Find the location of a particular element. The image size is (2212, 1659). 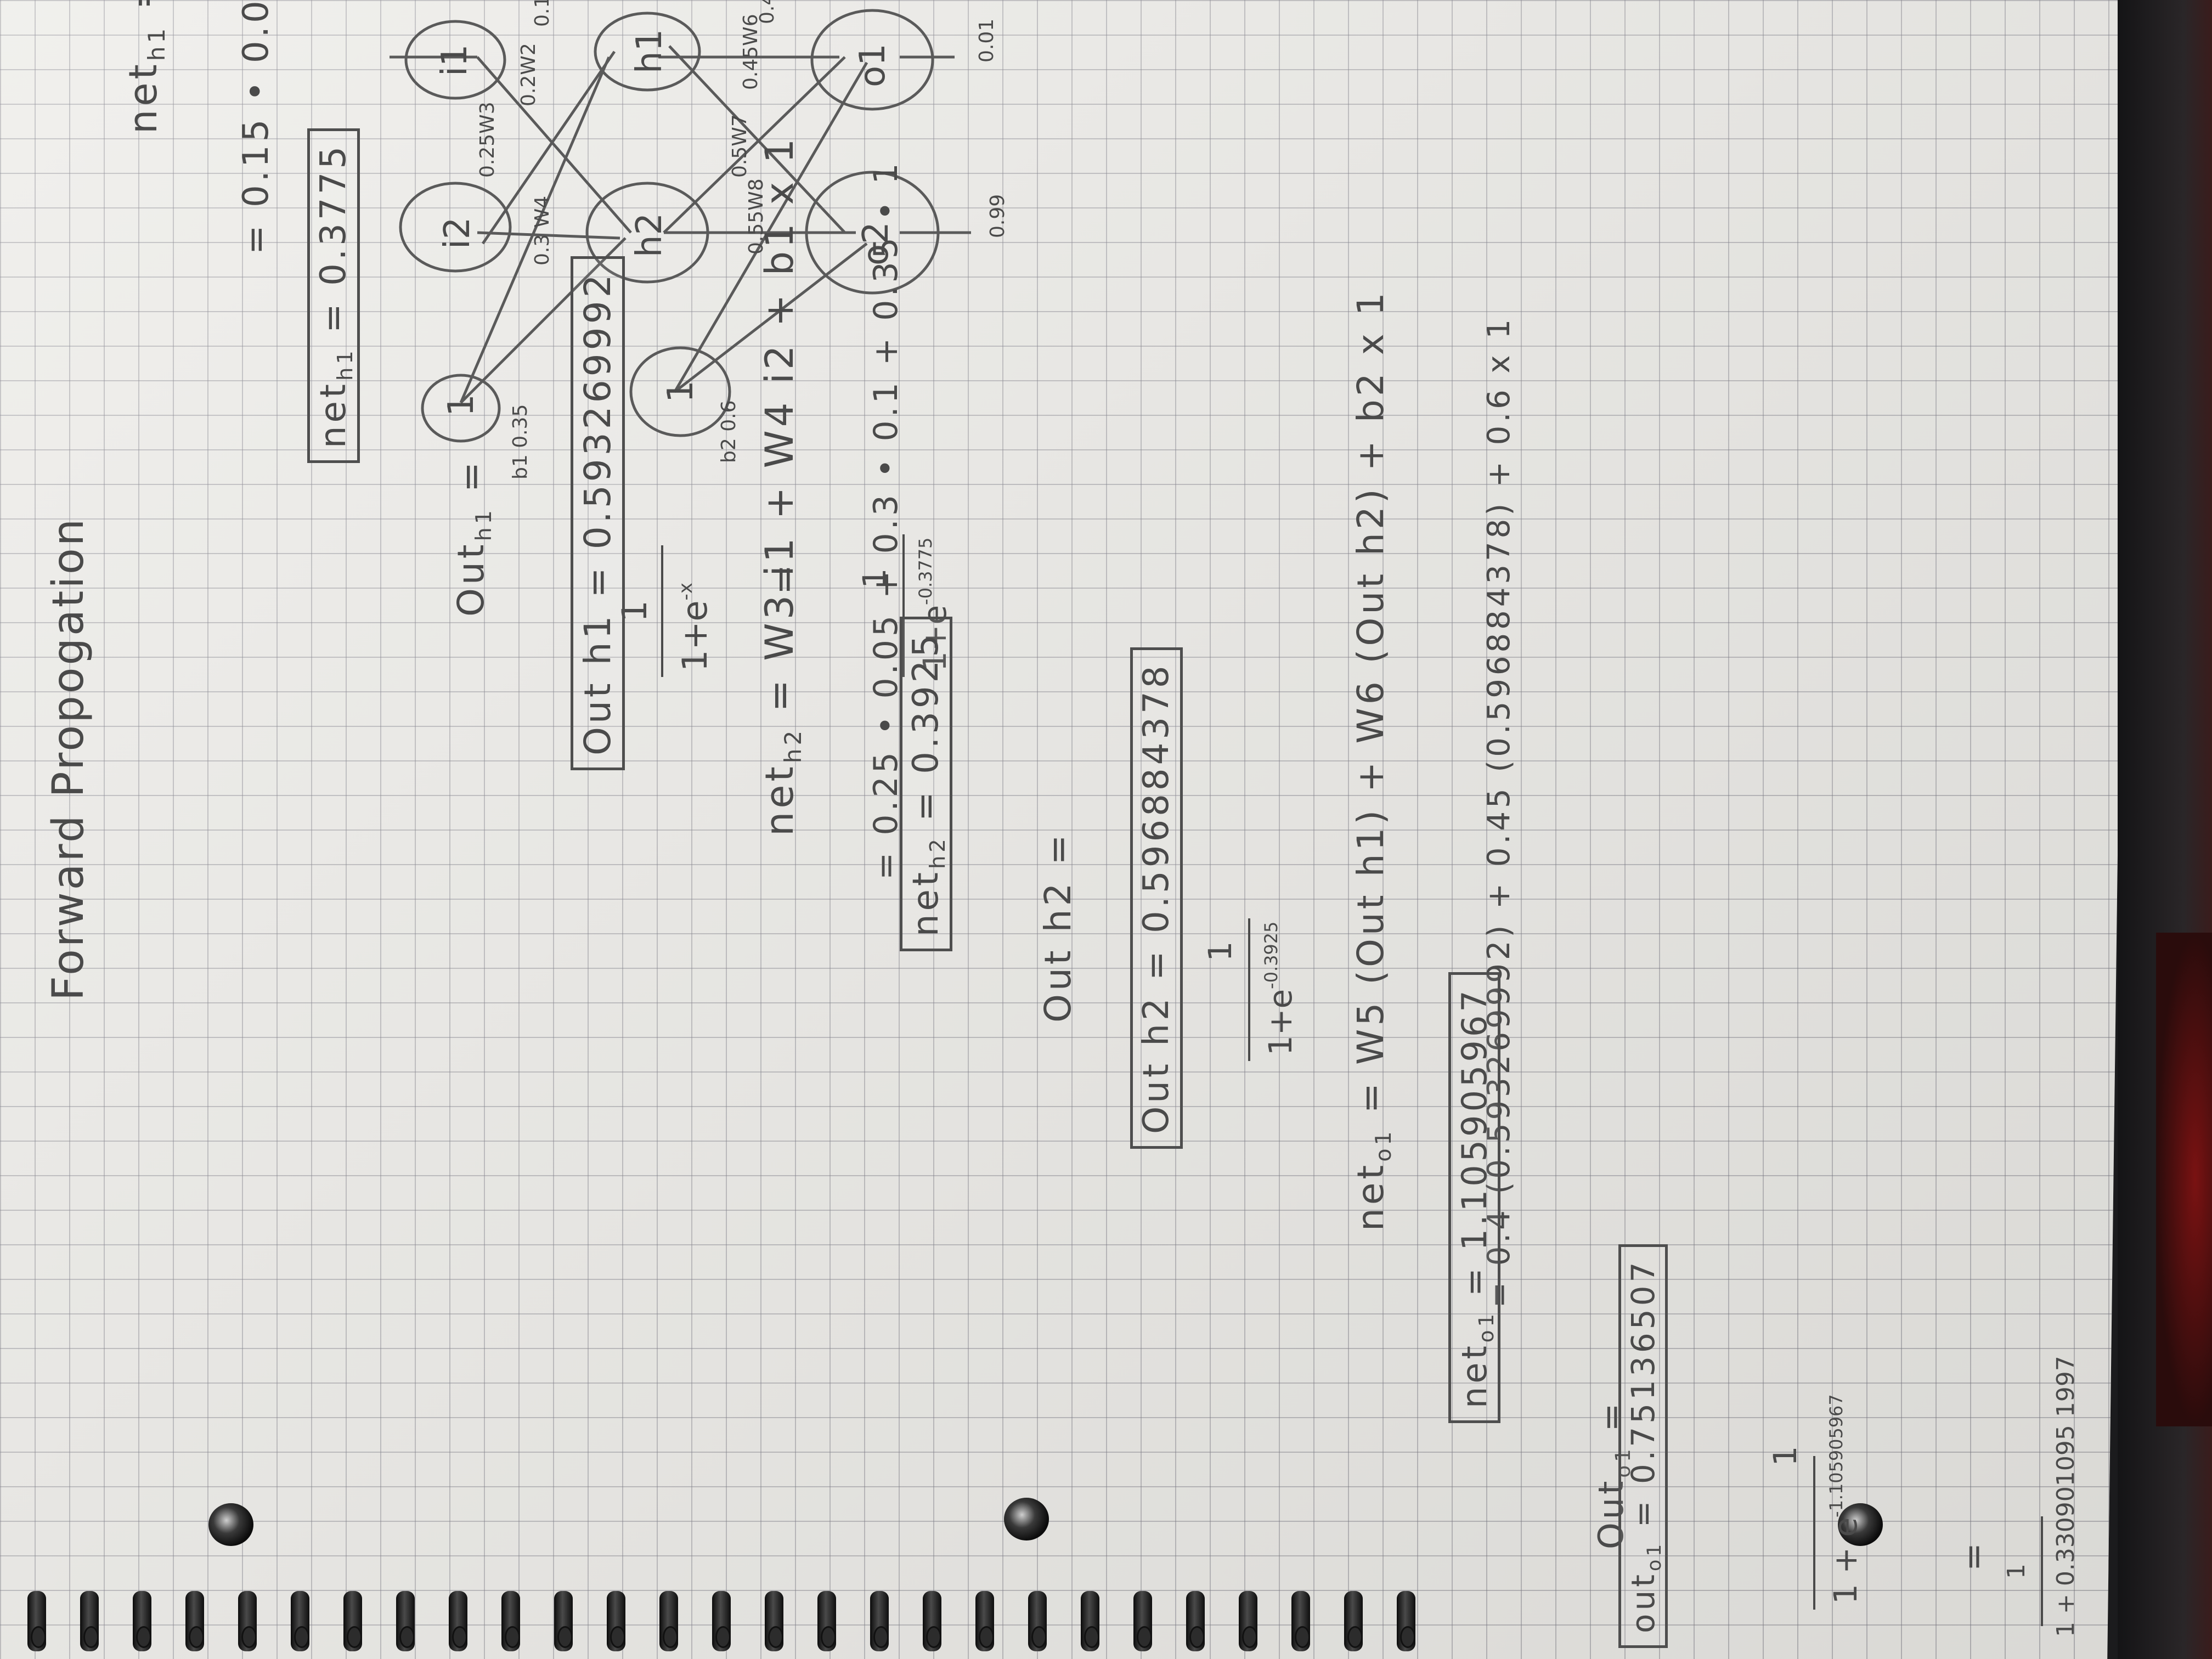

out-o1-fraction-exp: 1 1 + e-1.105905967 is located at coordinates (1813, 1456).